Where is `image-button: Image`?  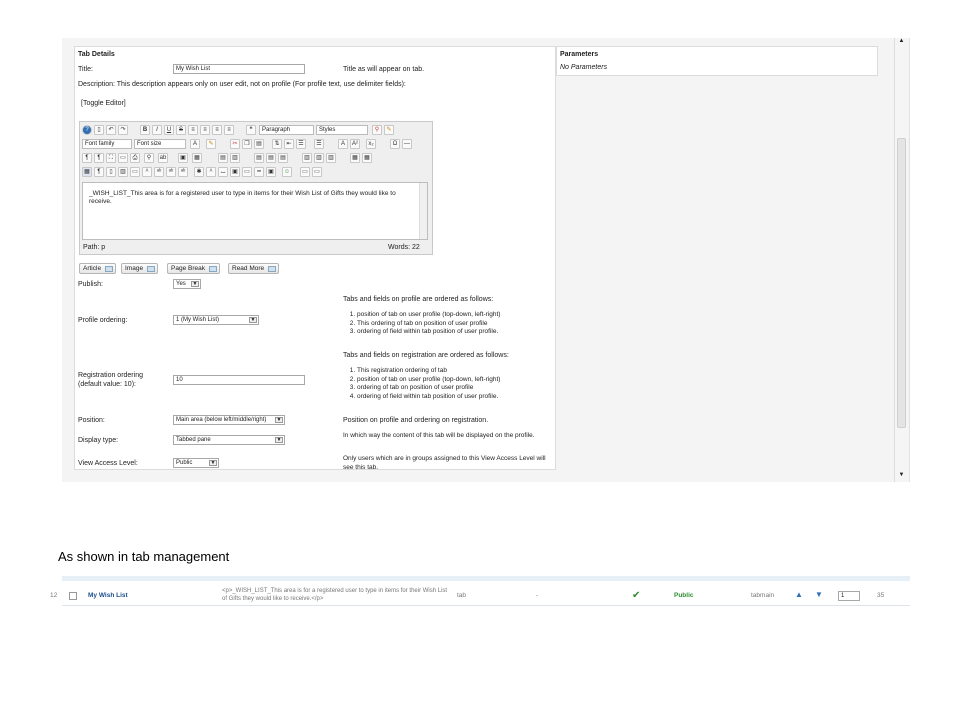
image-button: Image is located at coordinates (140, 268).